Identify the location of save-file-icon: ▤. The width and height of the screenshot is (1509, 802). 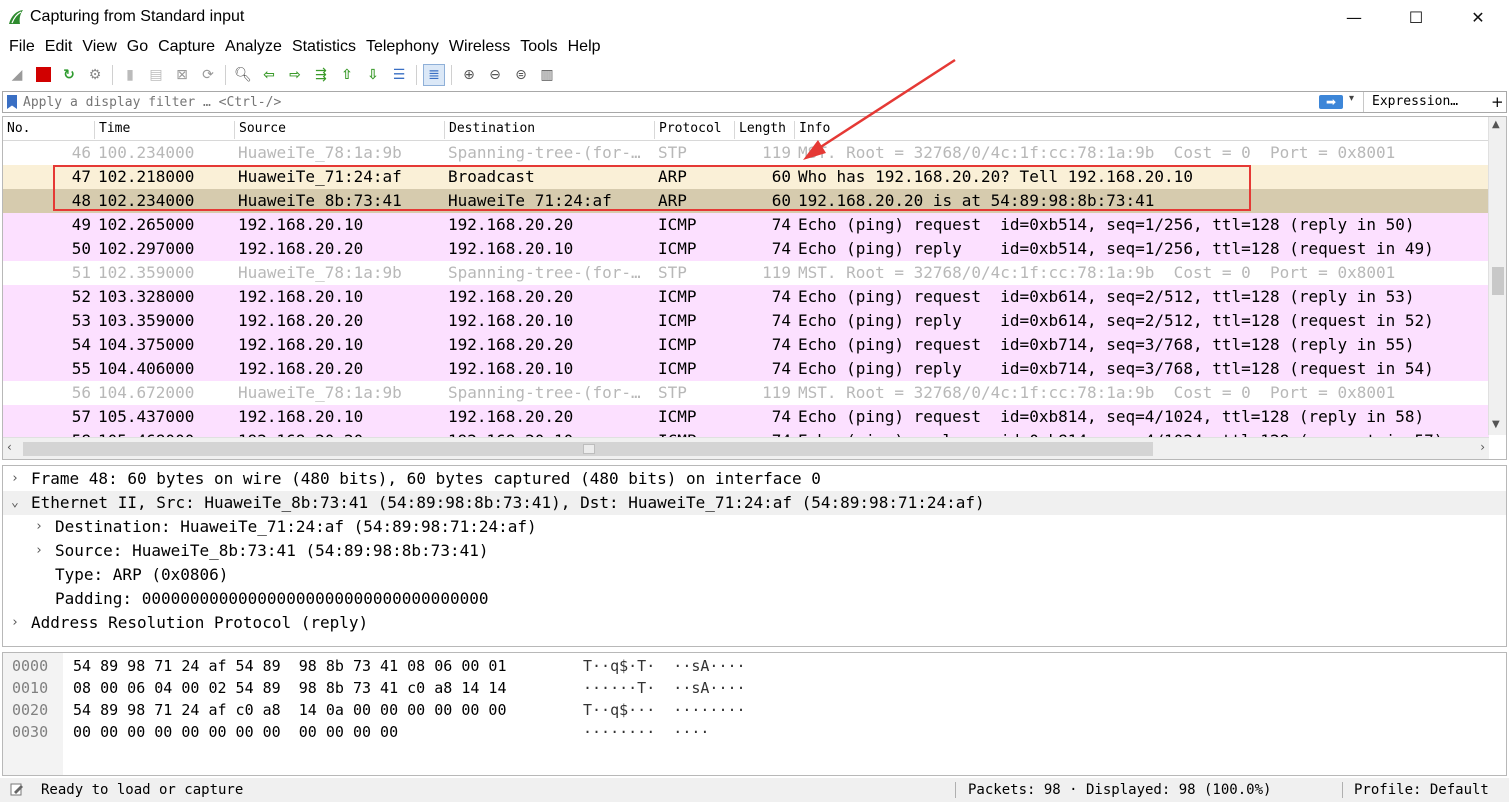
(156, 75).